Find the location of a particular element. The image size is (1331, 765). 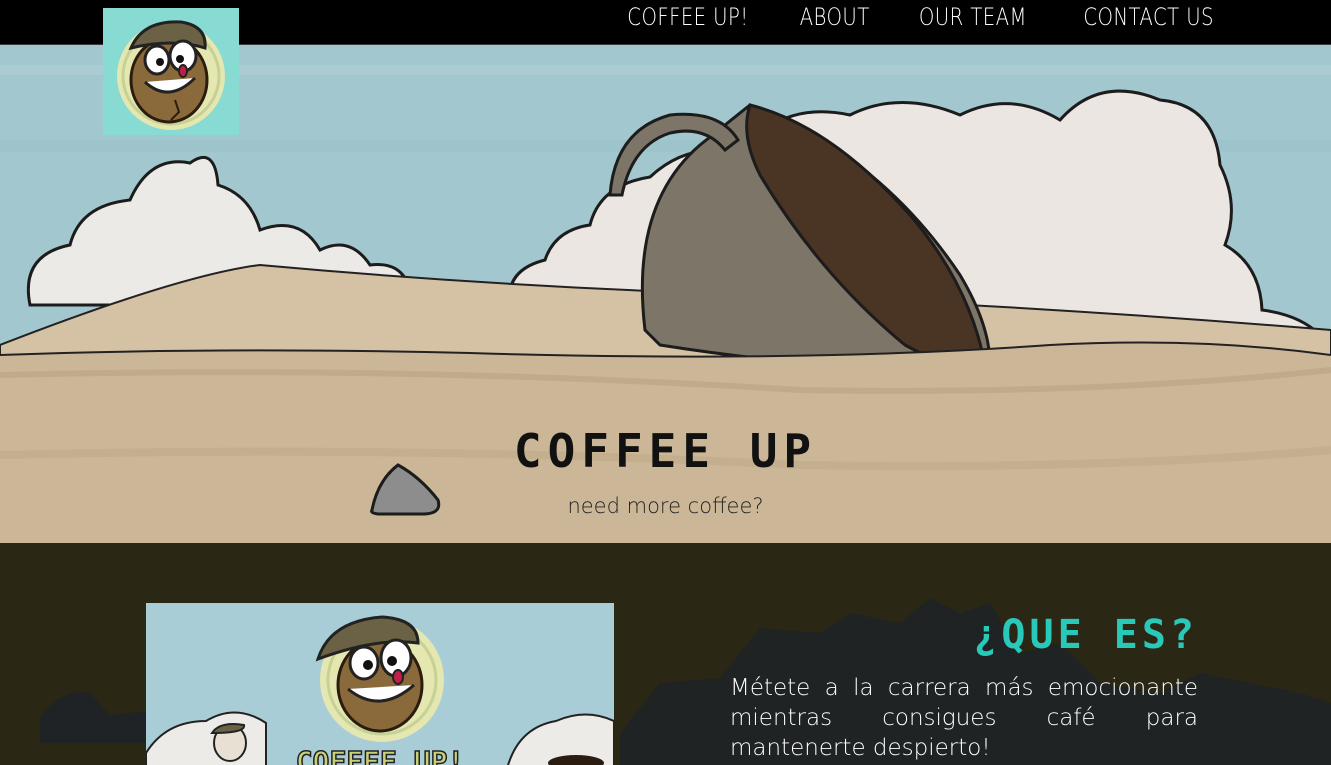

about-image-text: COFFEE UP! is located at coordinates (380, 755).